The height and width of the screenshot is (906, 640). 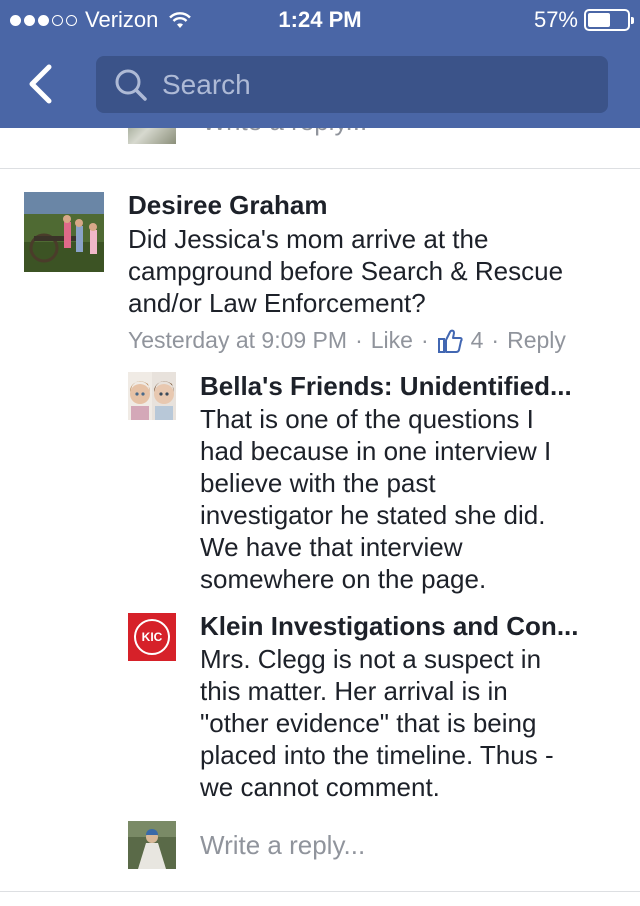 I want to click on reply-text-line: We have that interview, so click(x=331, y=547).